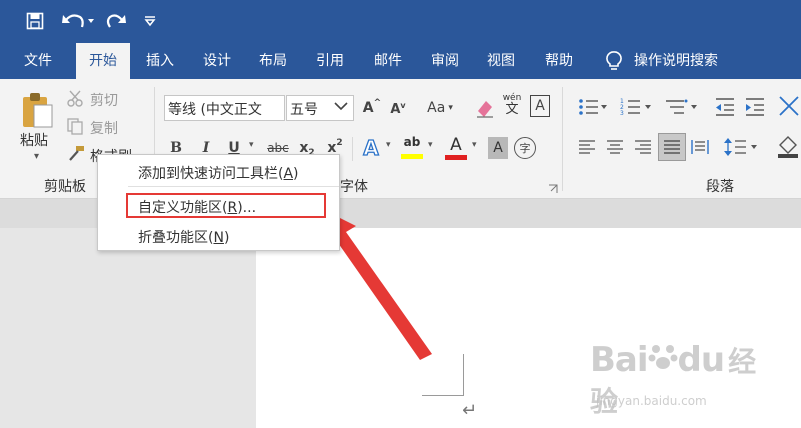  I want to click on tab-design: 设计, so click(217, 61).